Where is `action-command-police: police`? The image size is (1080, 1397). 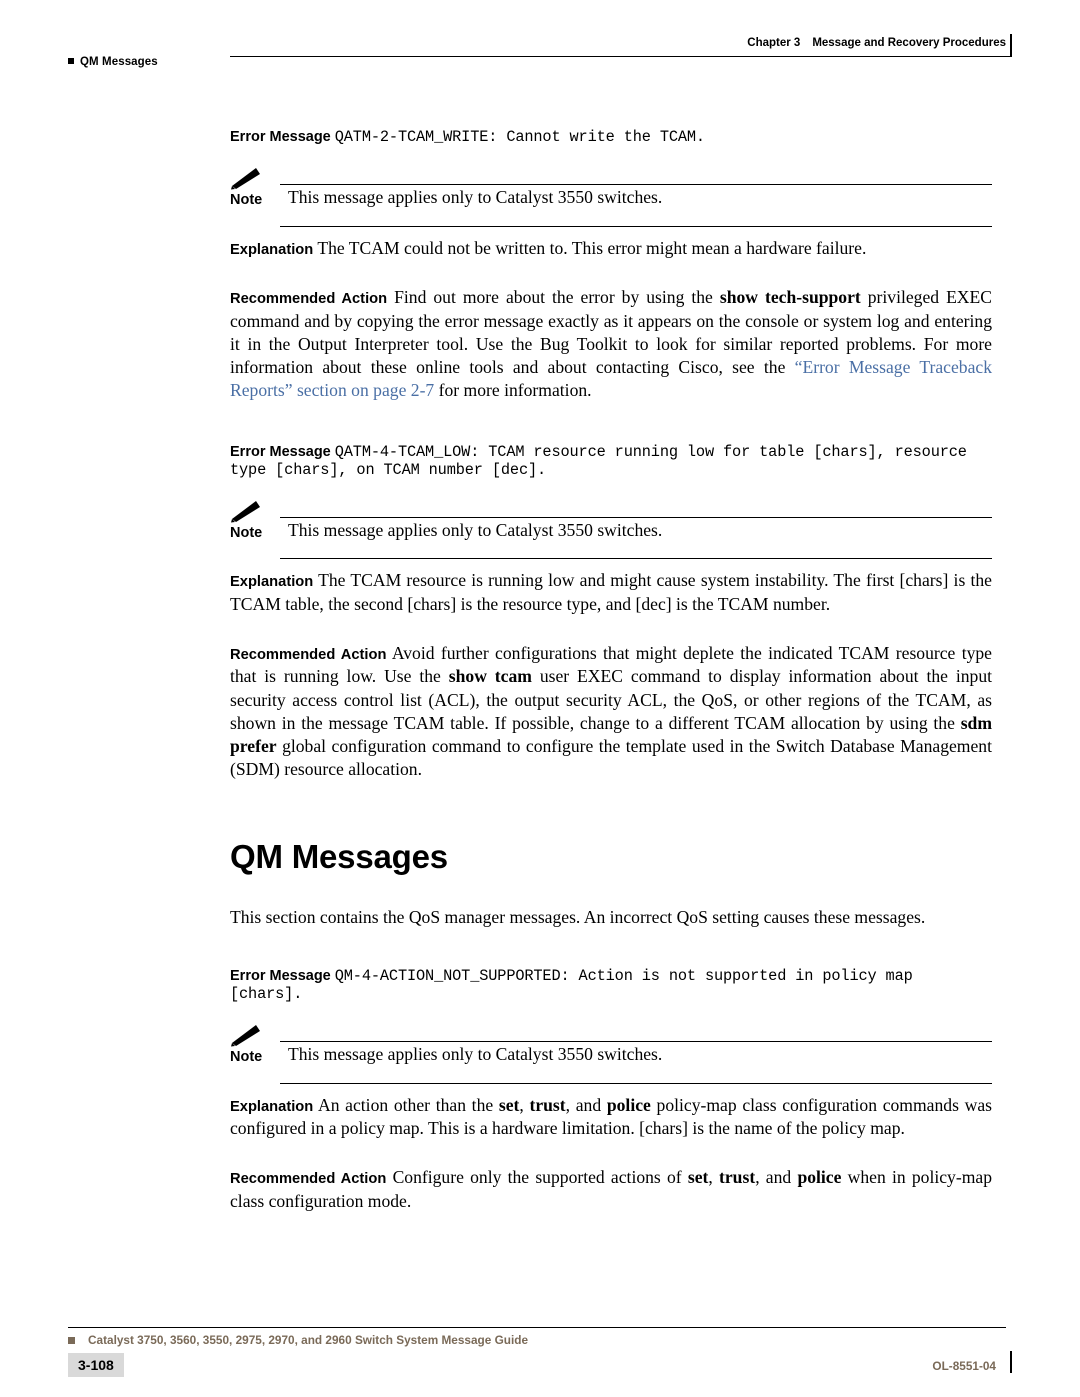
action-command-police: police is located at coordinates (819, 1177).